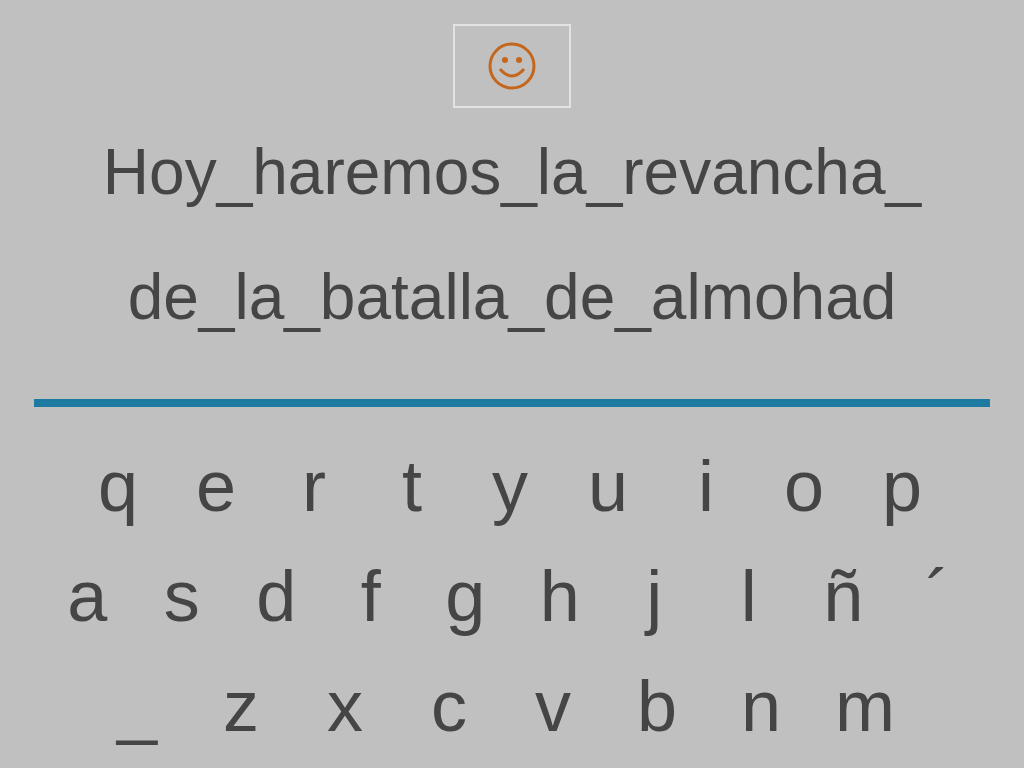 Image resolution: width=1024 pixels, height=768 pixels. Describe the element at coordinates (804, 486) in the screenshot. I see `letter-key: o` at that location.